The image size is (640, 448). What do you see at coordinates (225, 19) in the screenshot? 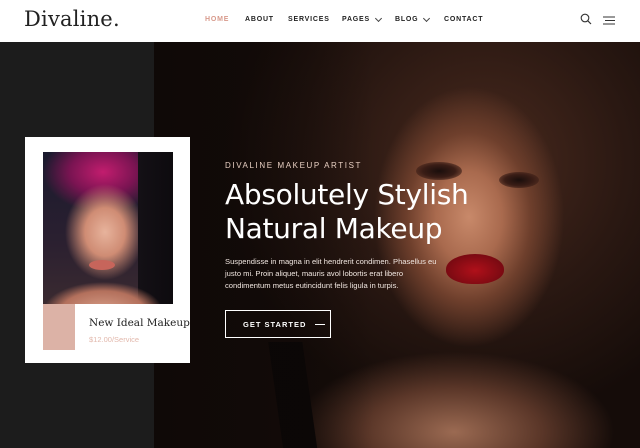
I see `nav-home: HOME` at bounding box center [225, 19].